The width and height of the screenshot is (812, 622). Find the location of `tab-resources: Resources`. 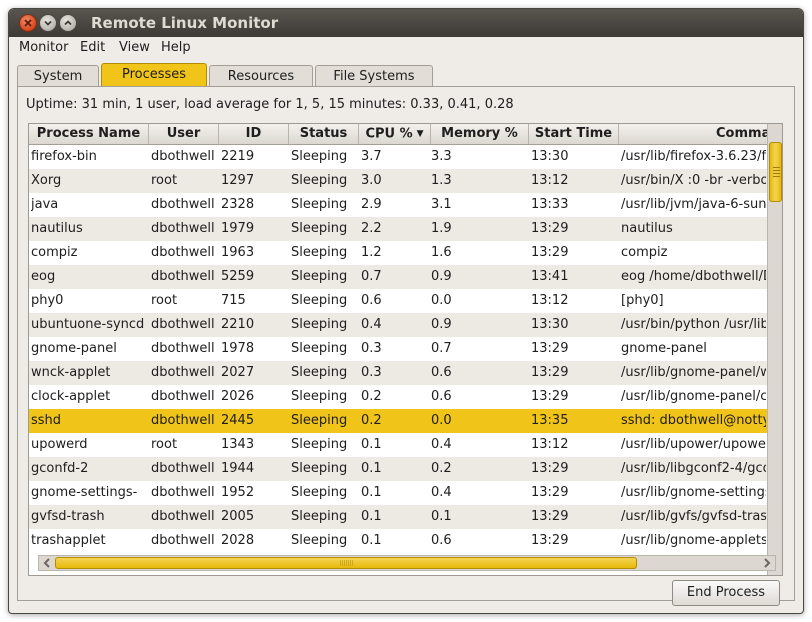

tab-resources: Resources is located at coordinates (261, 76).